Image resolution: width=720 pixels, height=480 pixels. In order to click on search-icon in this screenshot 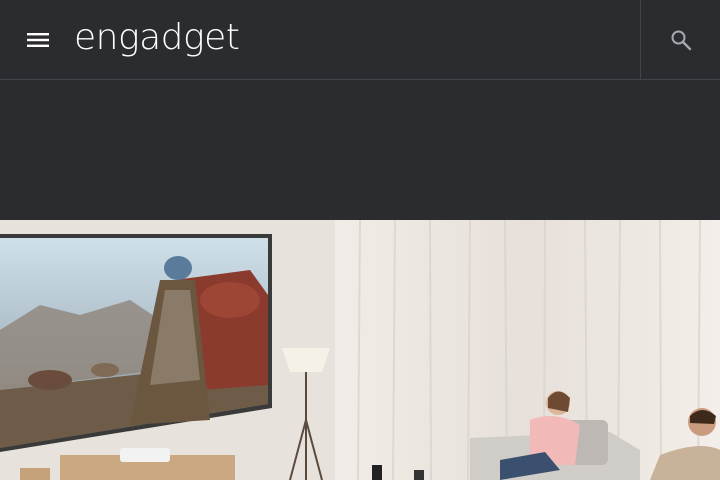, I will do `click(681, 40)`.